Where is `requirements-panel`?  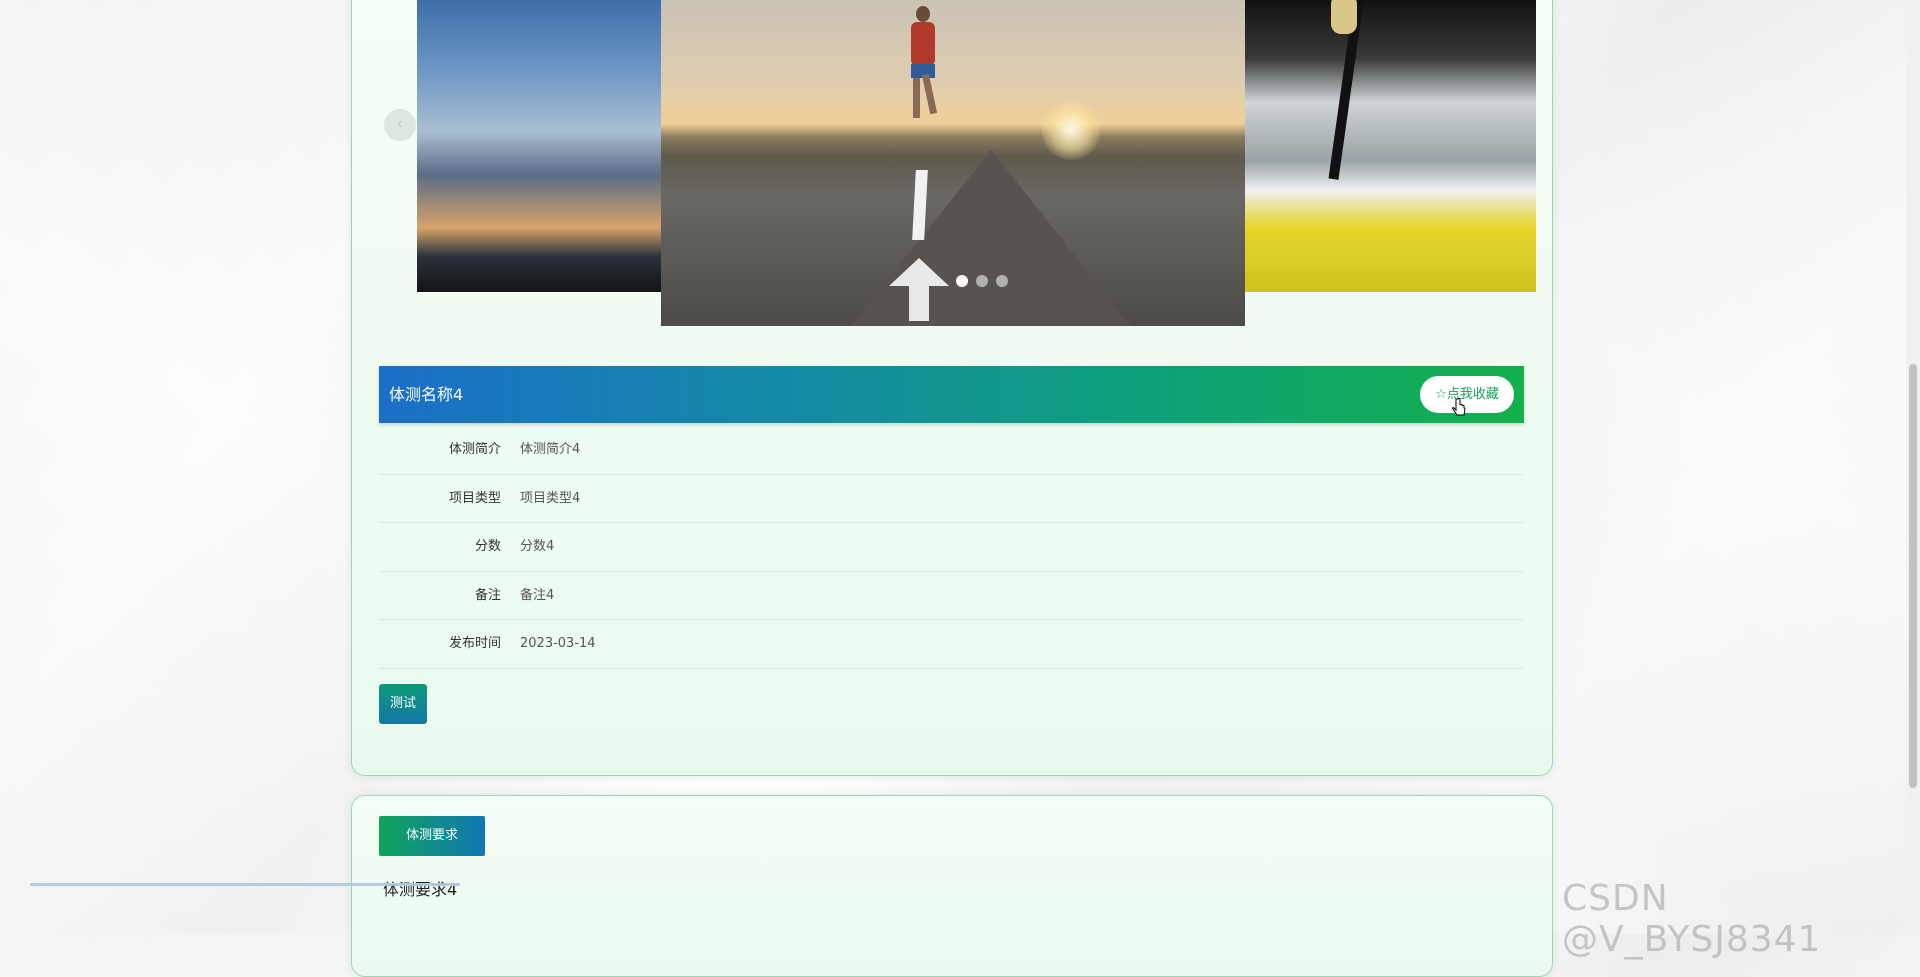 requirements-panel is located at coordinates (952, 886).